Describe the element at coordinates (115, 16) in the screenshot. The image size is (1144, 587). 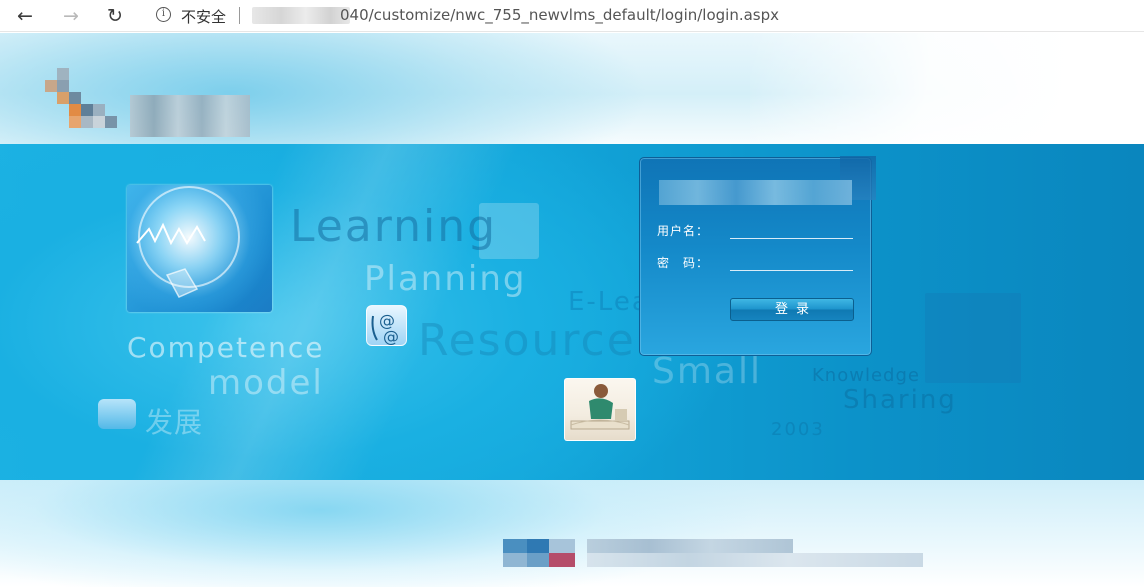
I see `reload-icon: ↻` at that location.